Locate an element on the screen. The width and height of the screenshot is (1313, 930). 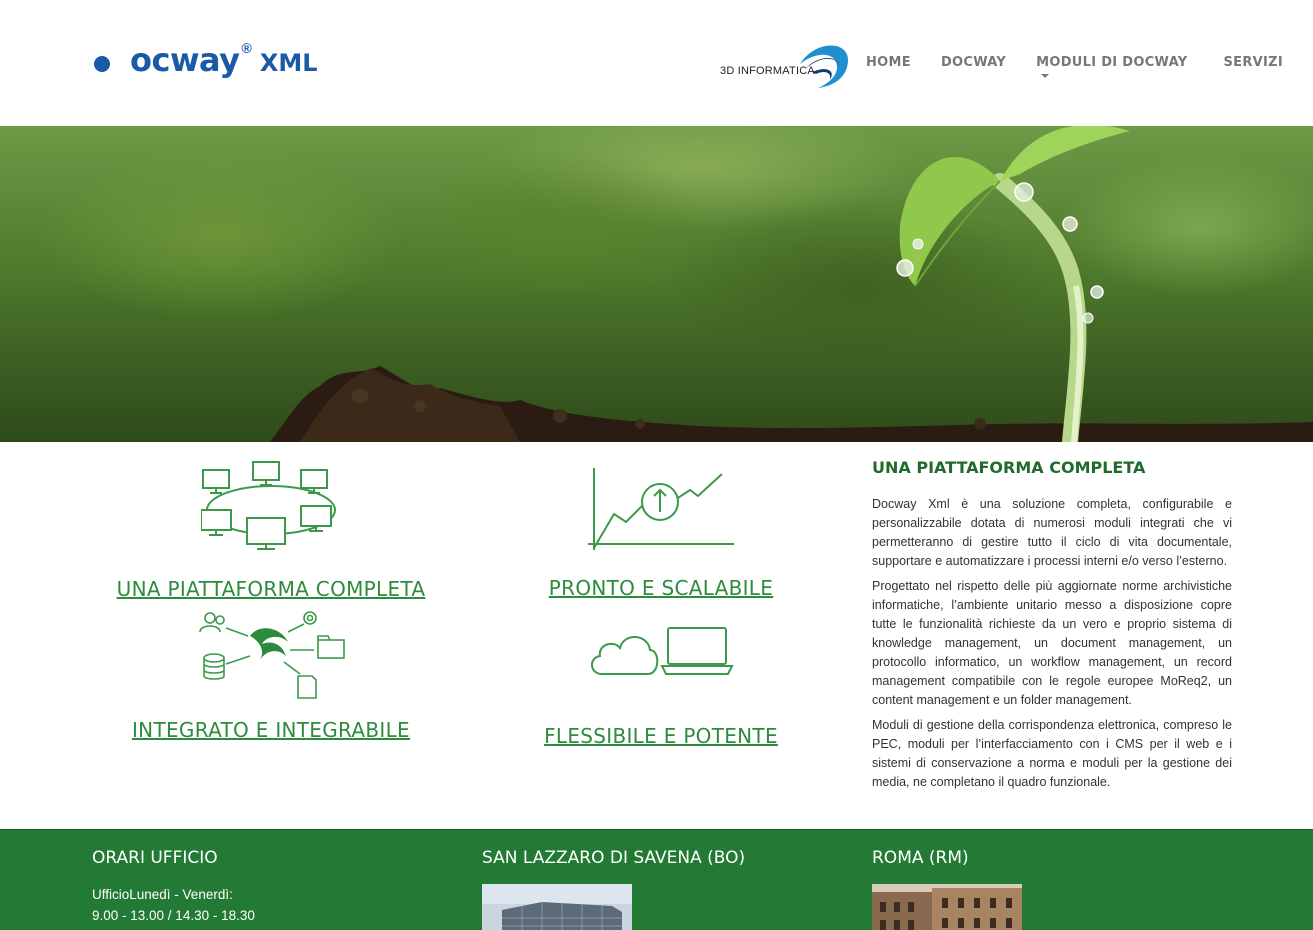
nav-moduli-label: MODULI DI DOCWAY is located at coordinates (1112, 62).